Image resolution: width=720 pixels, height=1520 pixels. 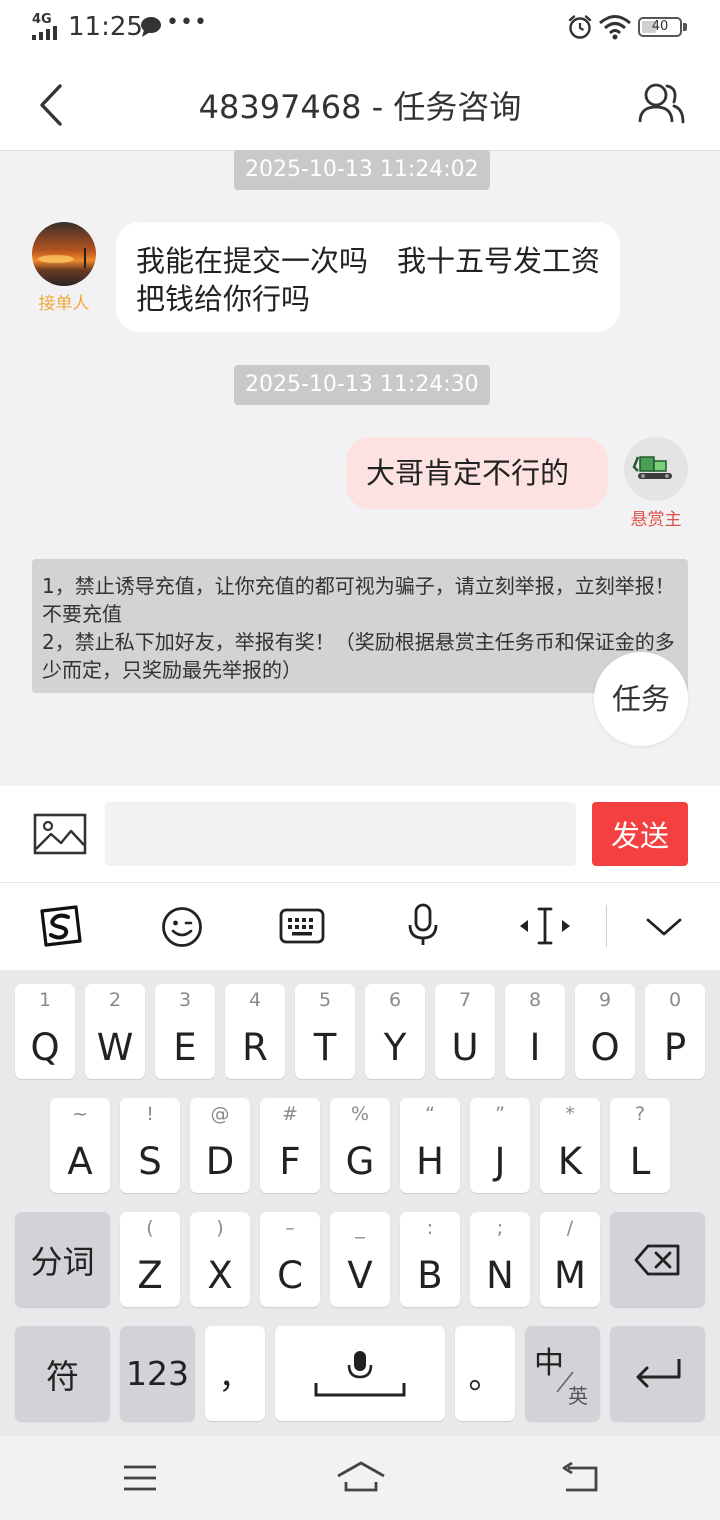 I want to click on home-icon, so click(x=361, y=1477).